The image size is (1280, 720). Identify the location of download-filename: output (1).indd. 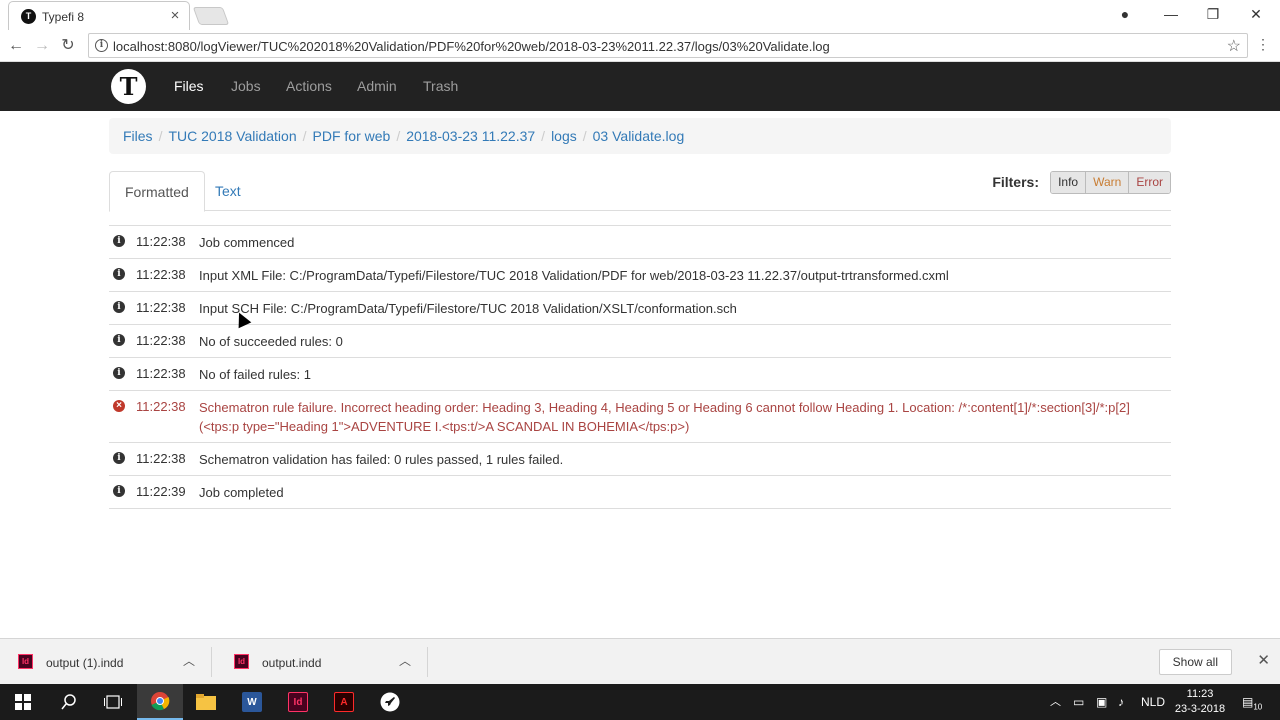
(84, 663).